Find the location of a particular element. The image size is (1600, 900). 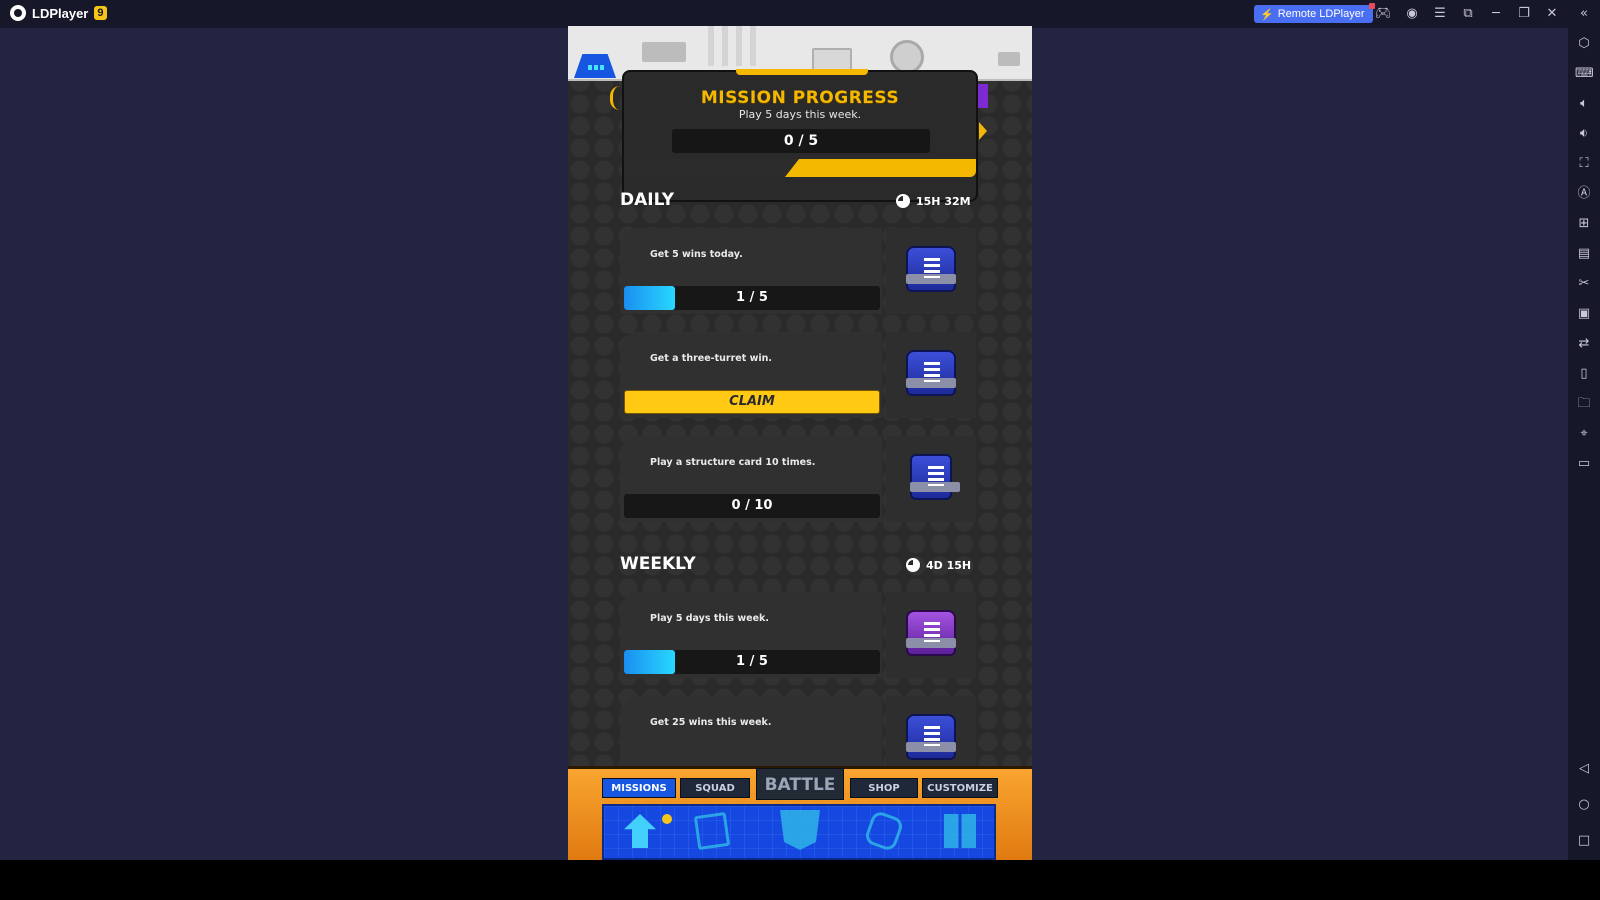

account-icon: ◉ is located at coordinates (1412, 14).